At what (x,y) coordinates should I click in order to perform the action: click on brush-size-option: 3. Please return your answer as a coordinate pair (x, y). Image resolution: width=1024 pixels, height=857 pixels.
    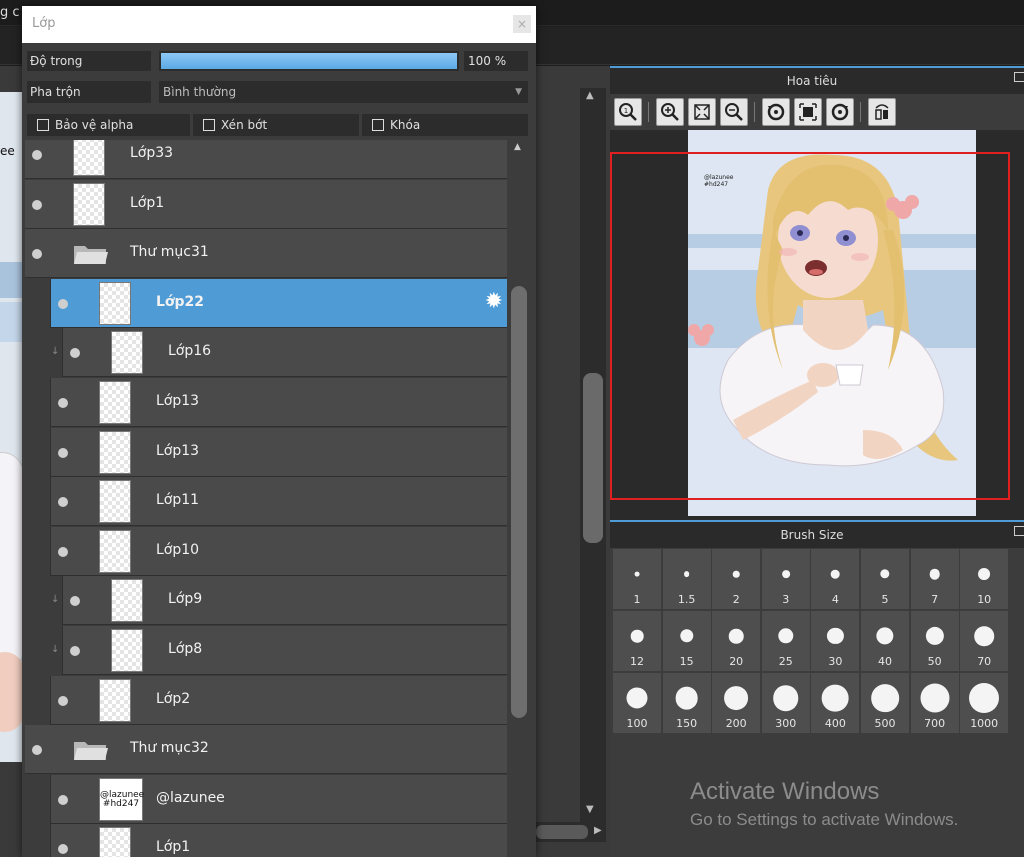
    Looking at the image, I should click on (785, 579).